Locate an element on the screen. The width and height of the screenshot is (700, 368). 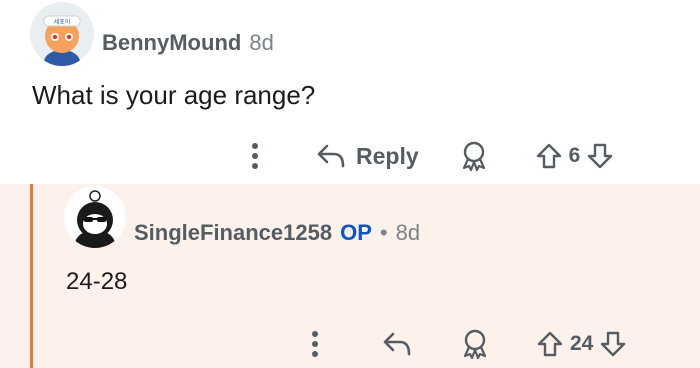
avatar: 세포이 is located at coordinates (62, 34).